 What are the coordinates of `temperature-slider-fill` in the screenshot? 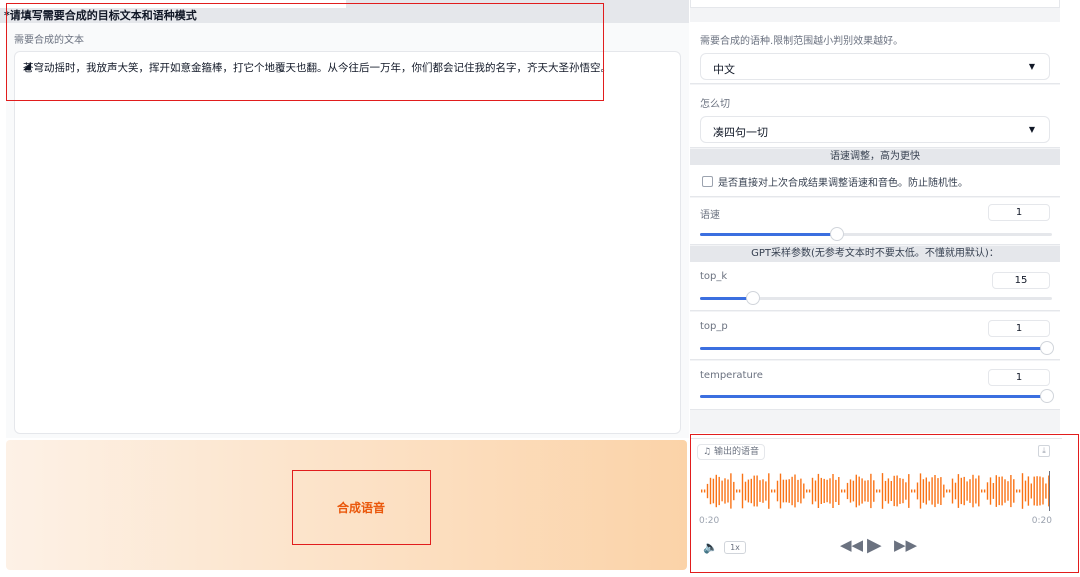 It's located at (876, 396).